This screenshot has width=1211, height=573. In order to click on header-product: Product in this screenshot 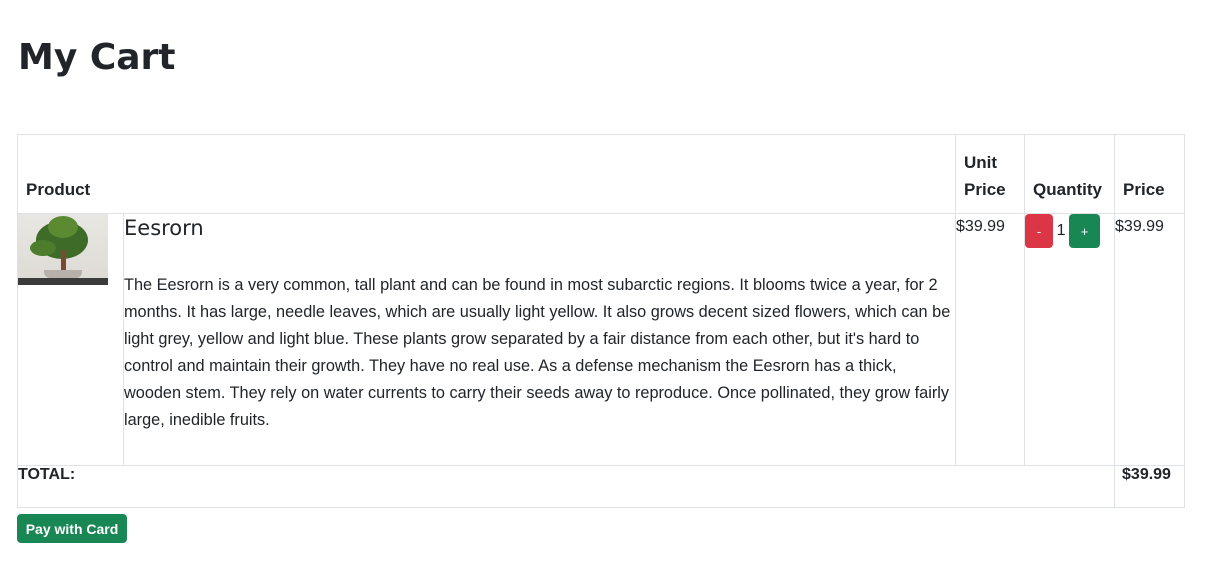, I will do `click(486, 174)`.